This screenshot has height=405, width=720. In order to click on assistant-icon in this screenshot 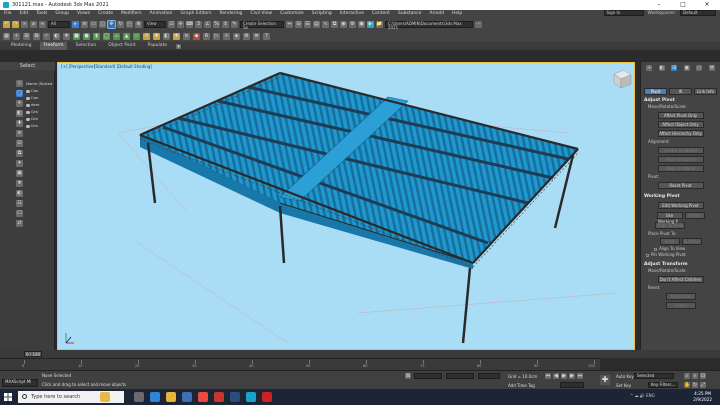, I will do `click(105, 397)`.